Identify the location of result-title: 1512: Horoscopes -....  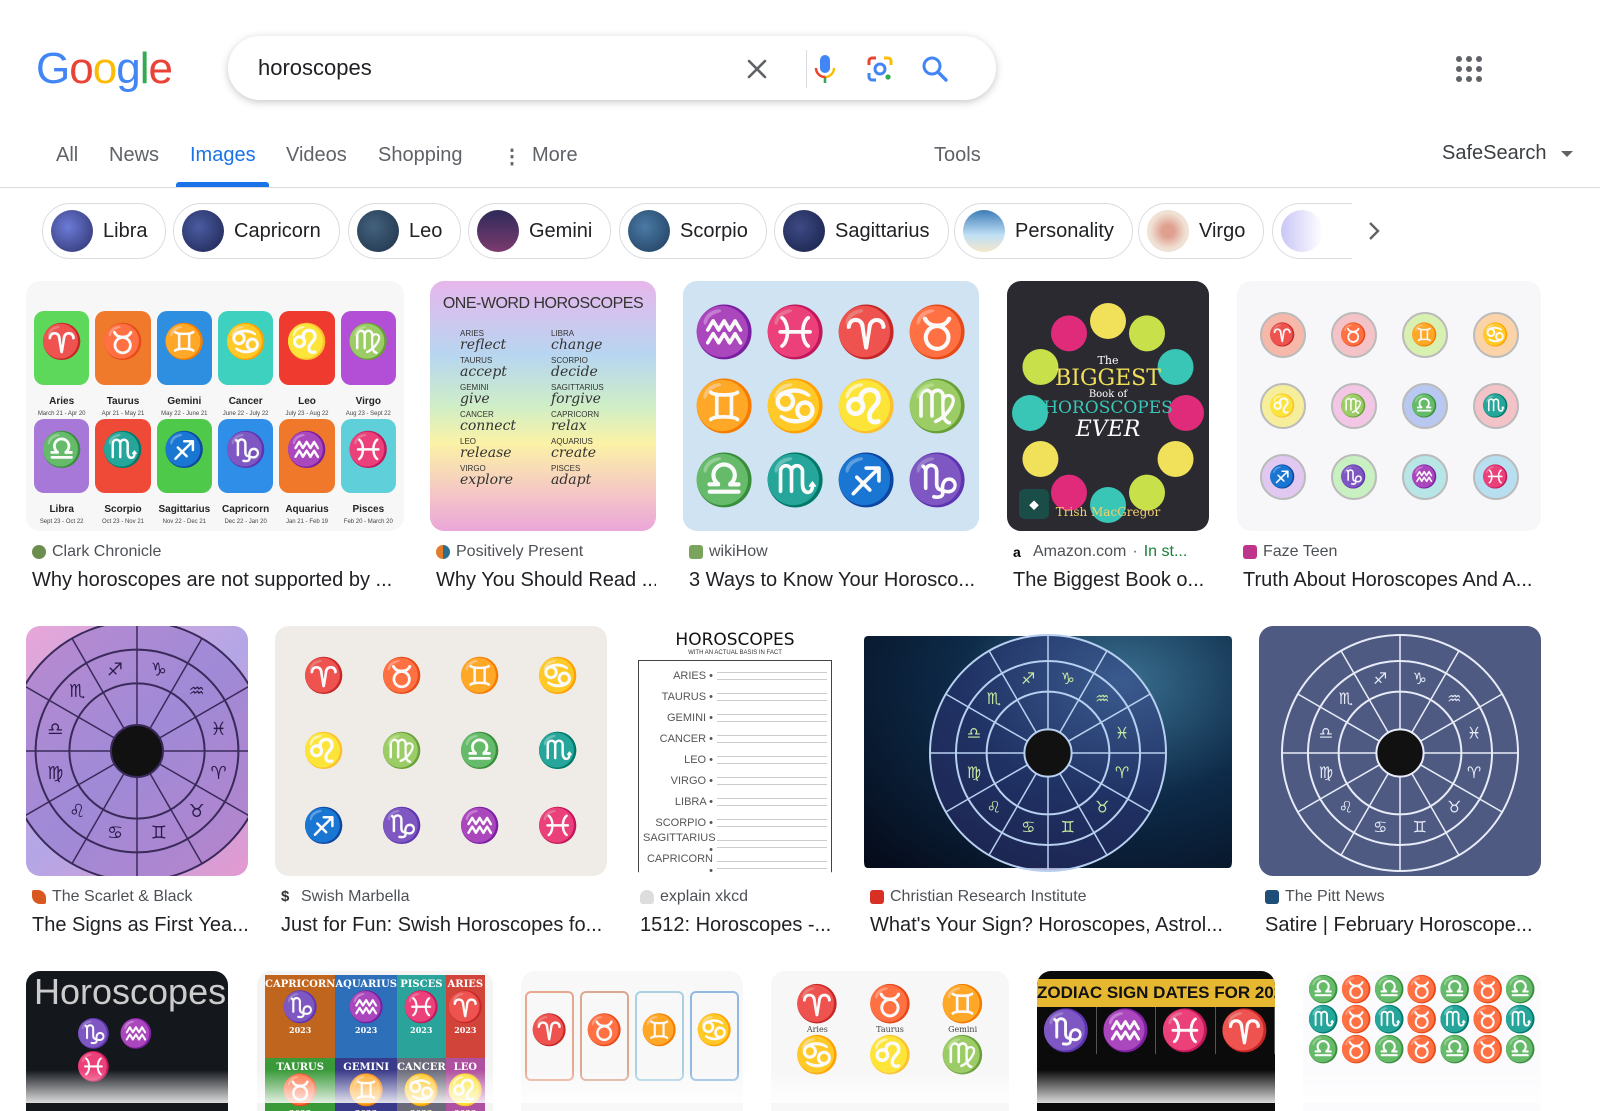
(738, 925).